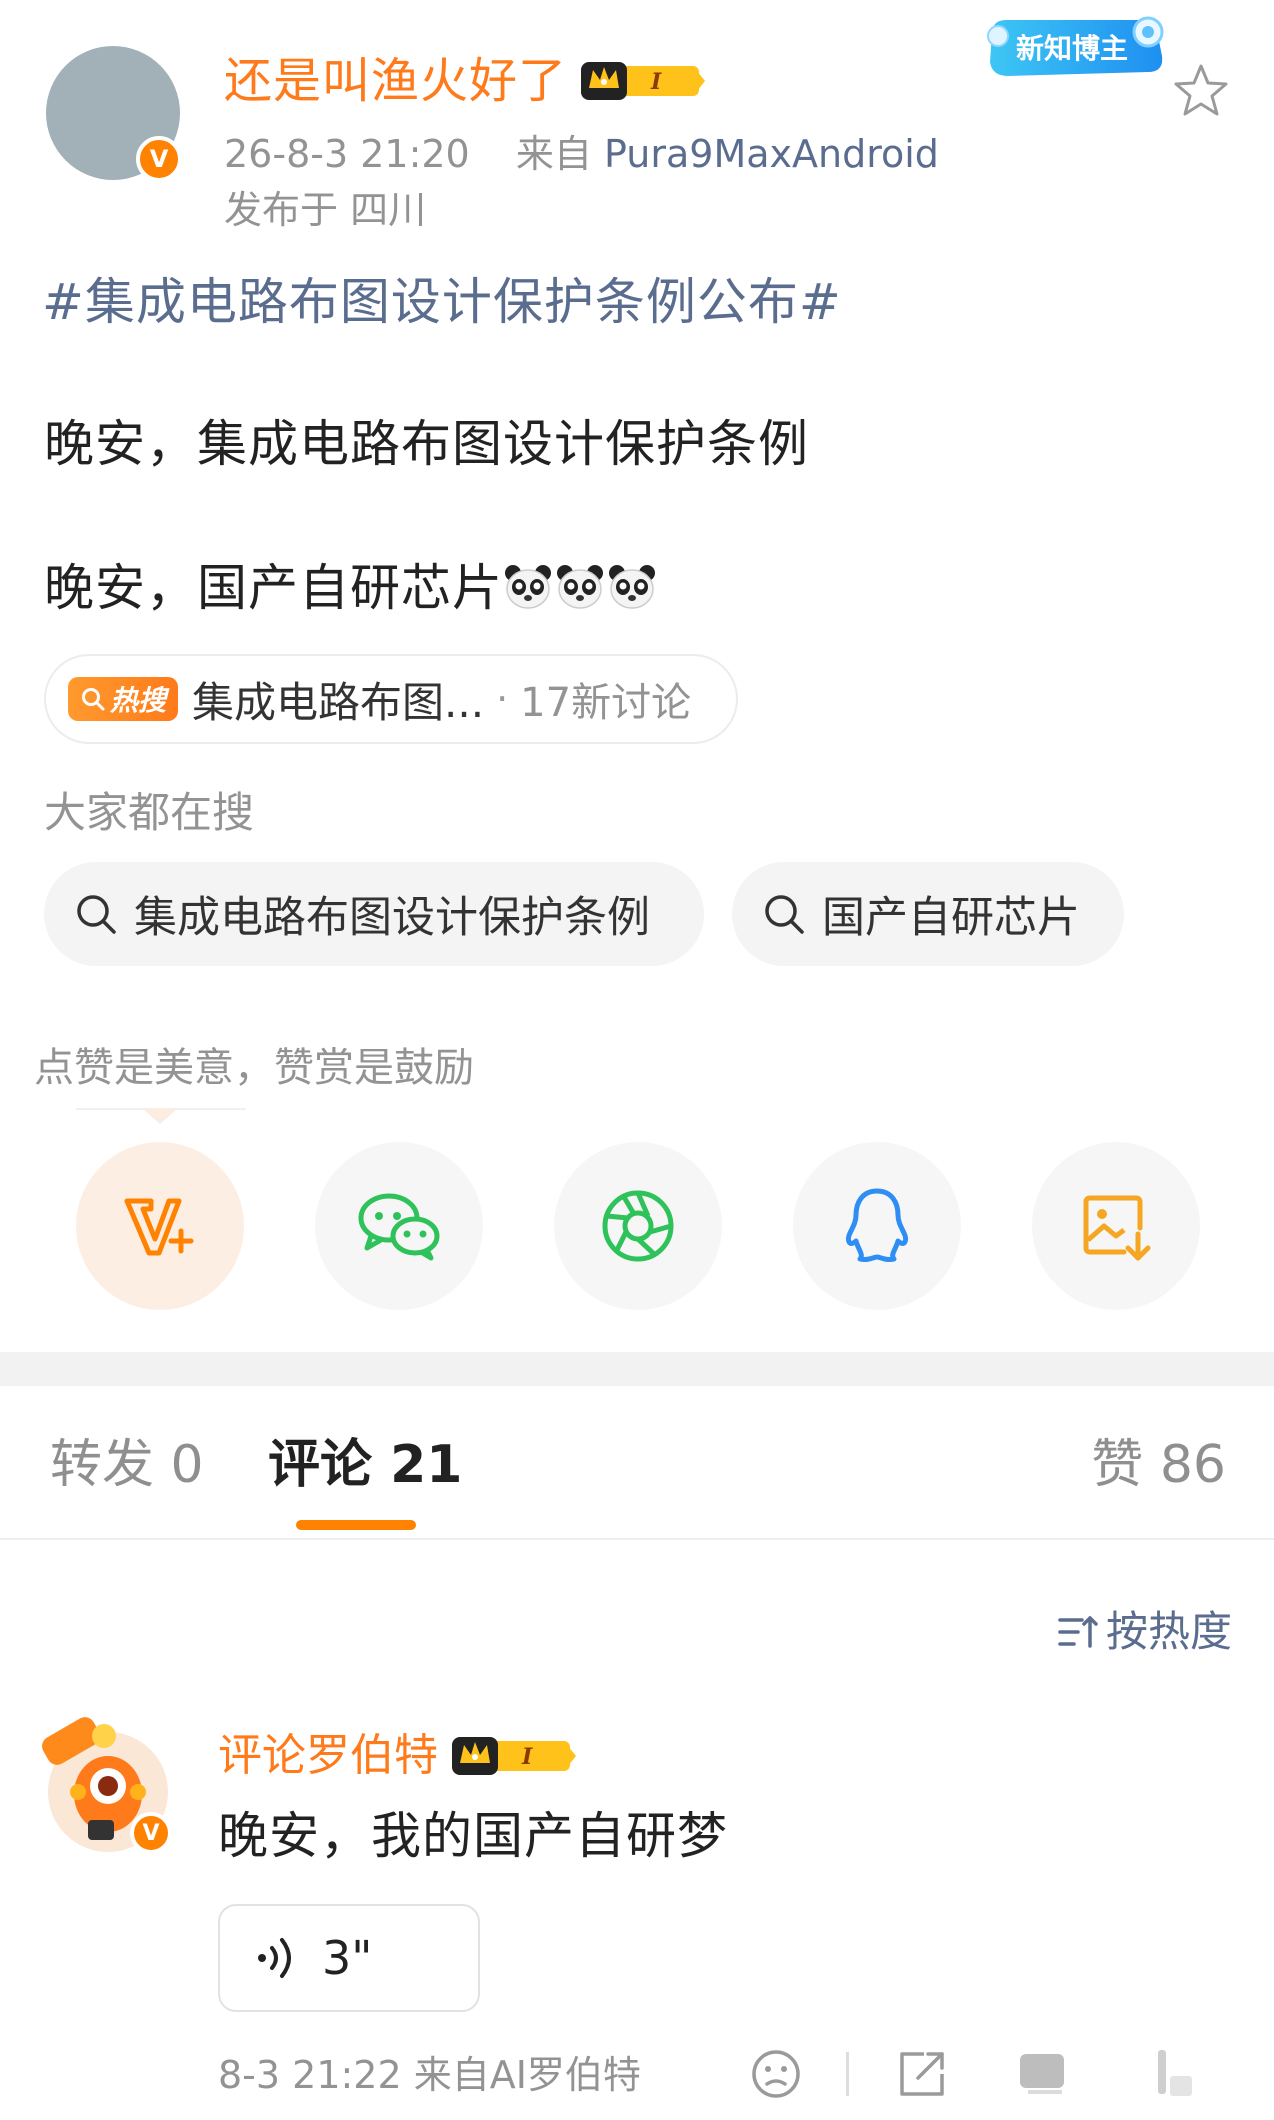 This screenshot has width=1274, height=2120. I want to click on tab-repost: 转发 0, so click(127, 1465).